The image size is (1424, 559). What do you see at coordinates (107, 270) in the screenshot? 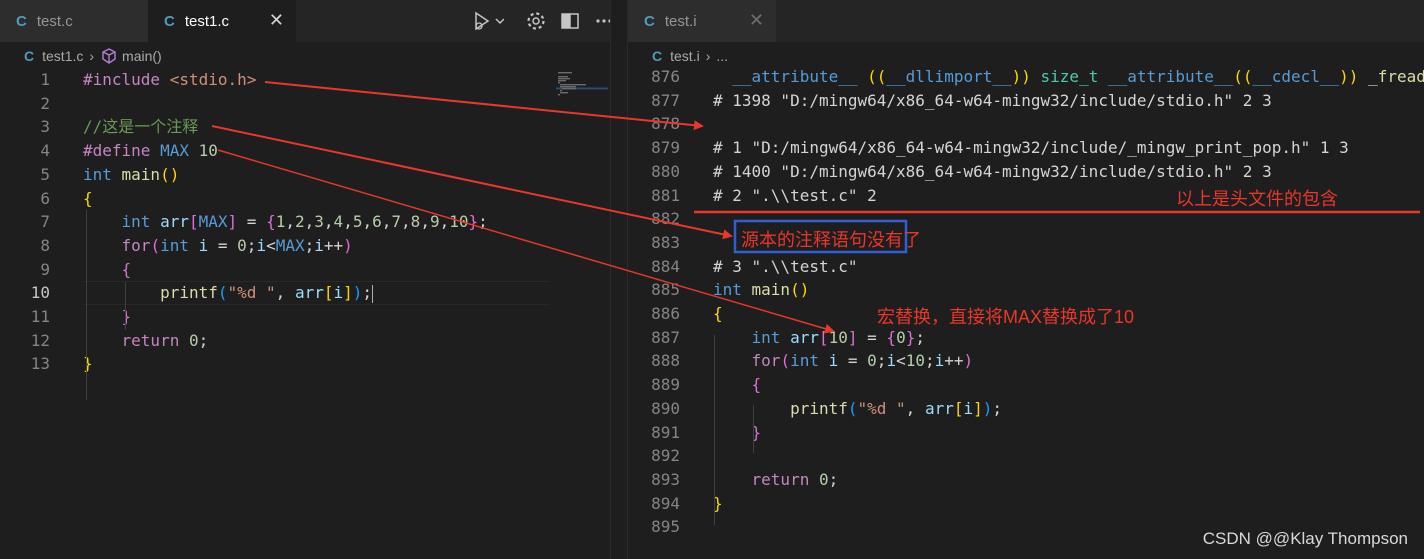
I see `code-text: {` at bounding box center [107, 270].